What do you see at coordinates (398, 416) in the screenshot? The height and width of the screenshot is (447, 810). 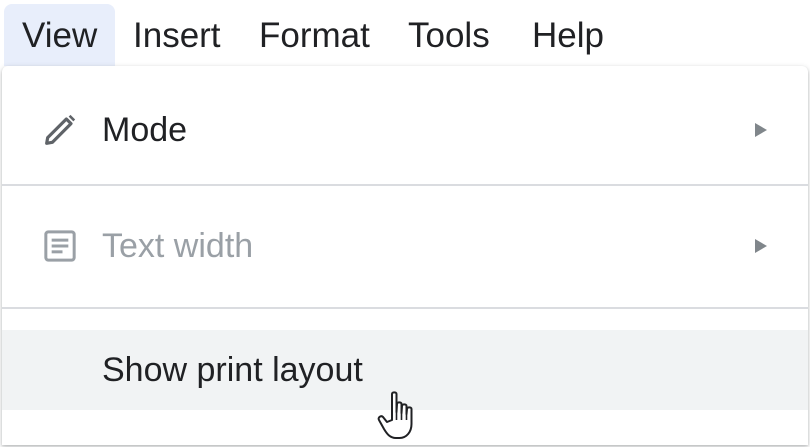 I see `pointer-hand-icon` at bounding box center [398, 416].